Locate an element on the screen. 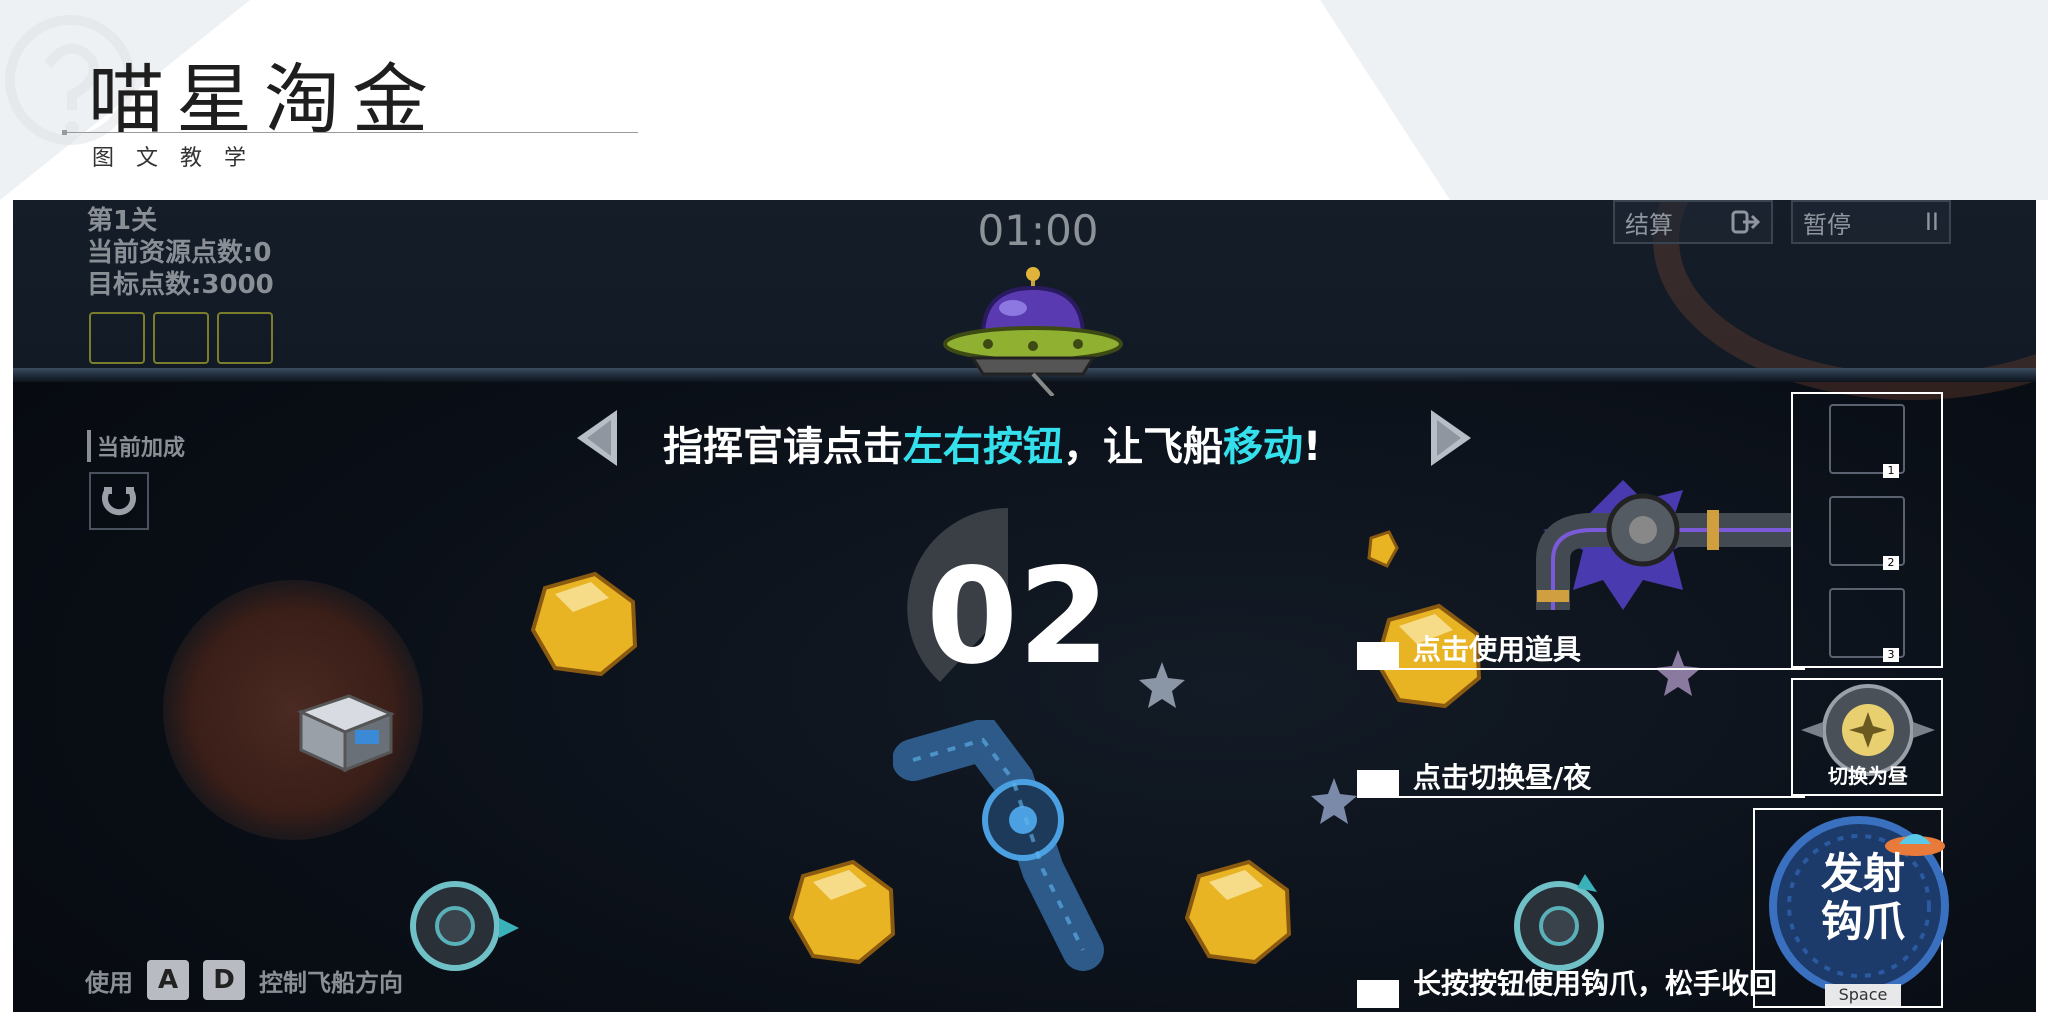 This screenshot has width=2048, height=1024. fire-hook-label-line2: 钩爪 is located at coordinates (1862, 921).